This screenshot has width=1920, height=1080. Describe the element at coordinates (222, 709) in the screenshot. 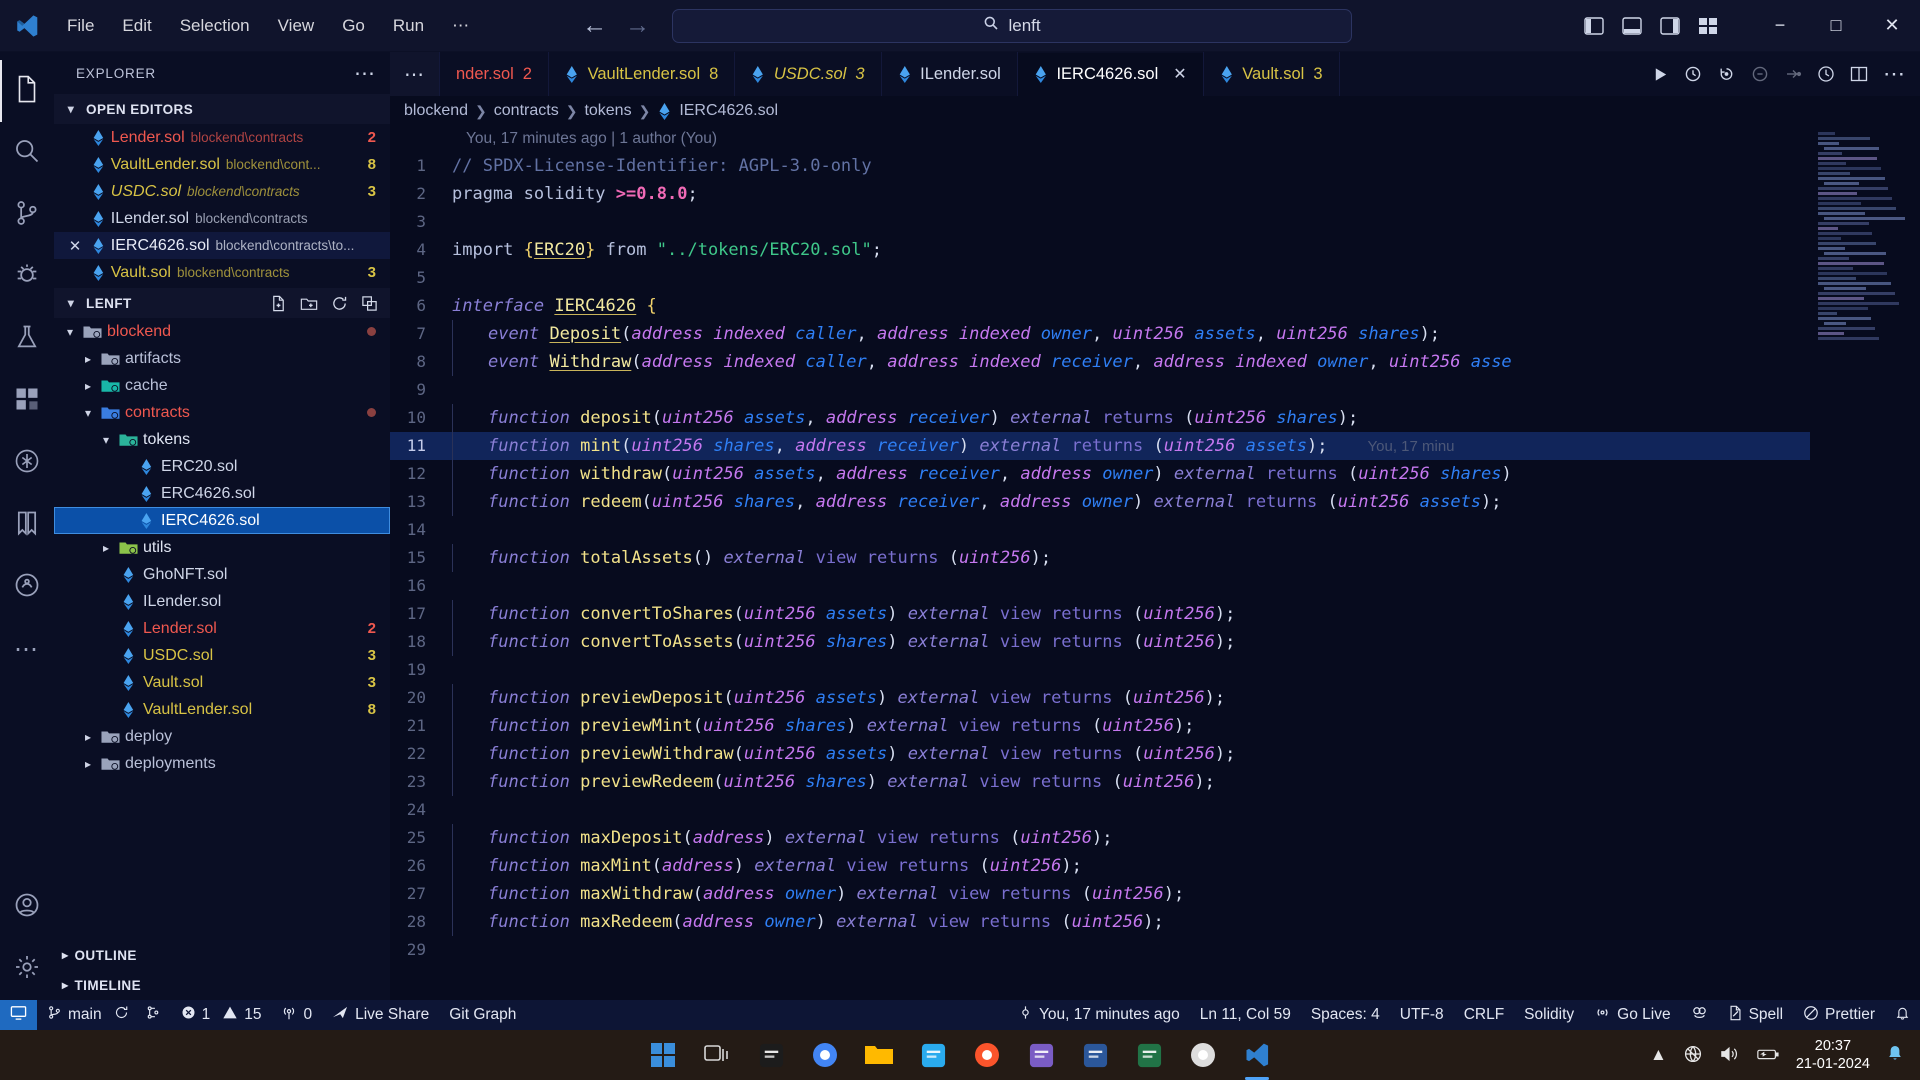

I see `tree-file: VaultLender.sol 8` at that location.